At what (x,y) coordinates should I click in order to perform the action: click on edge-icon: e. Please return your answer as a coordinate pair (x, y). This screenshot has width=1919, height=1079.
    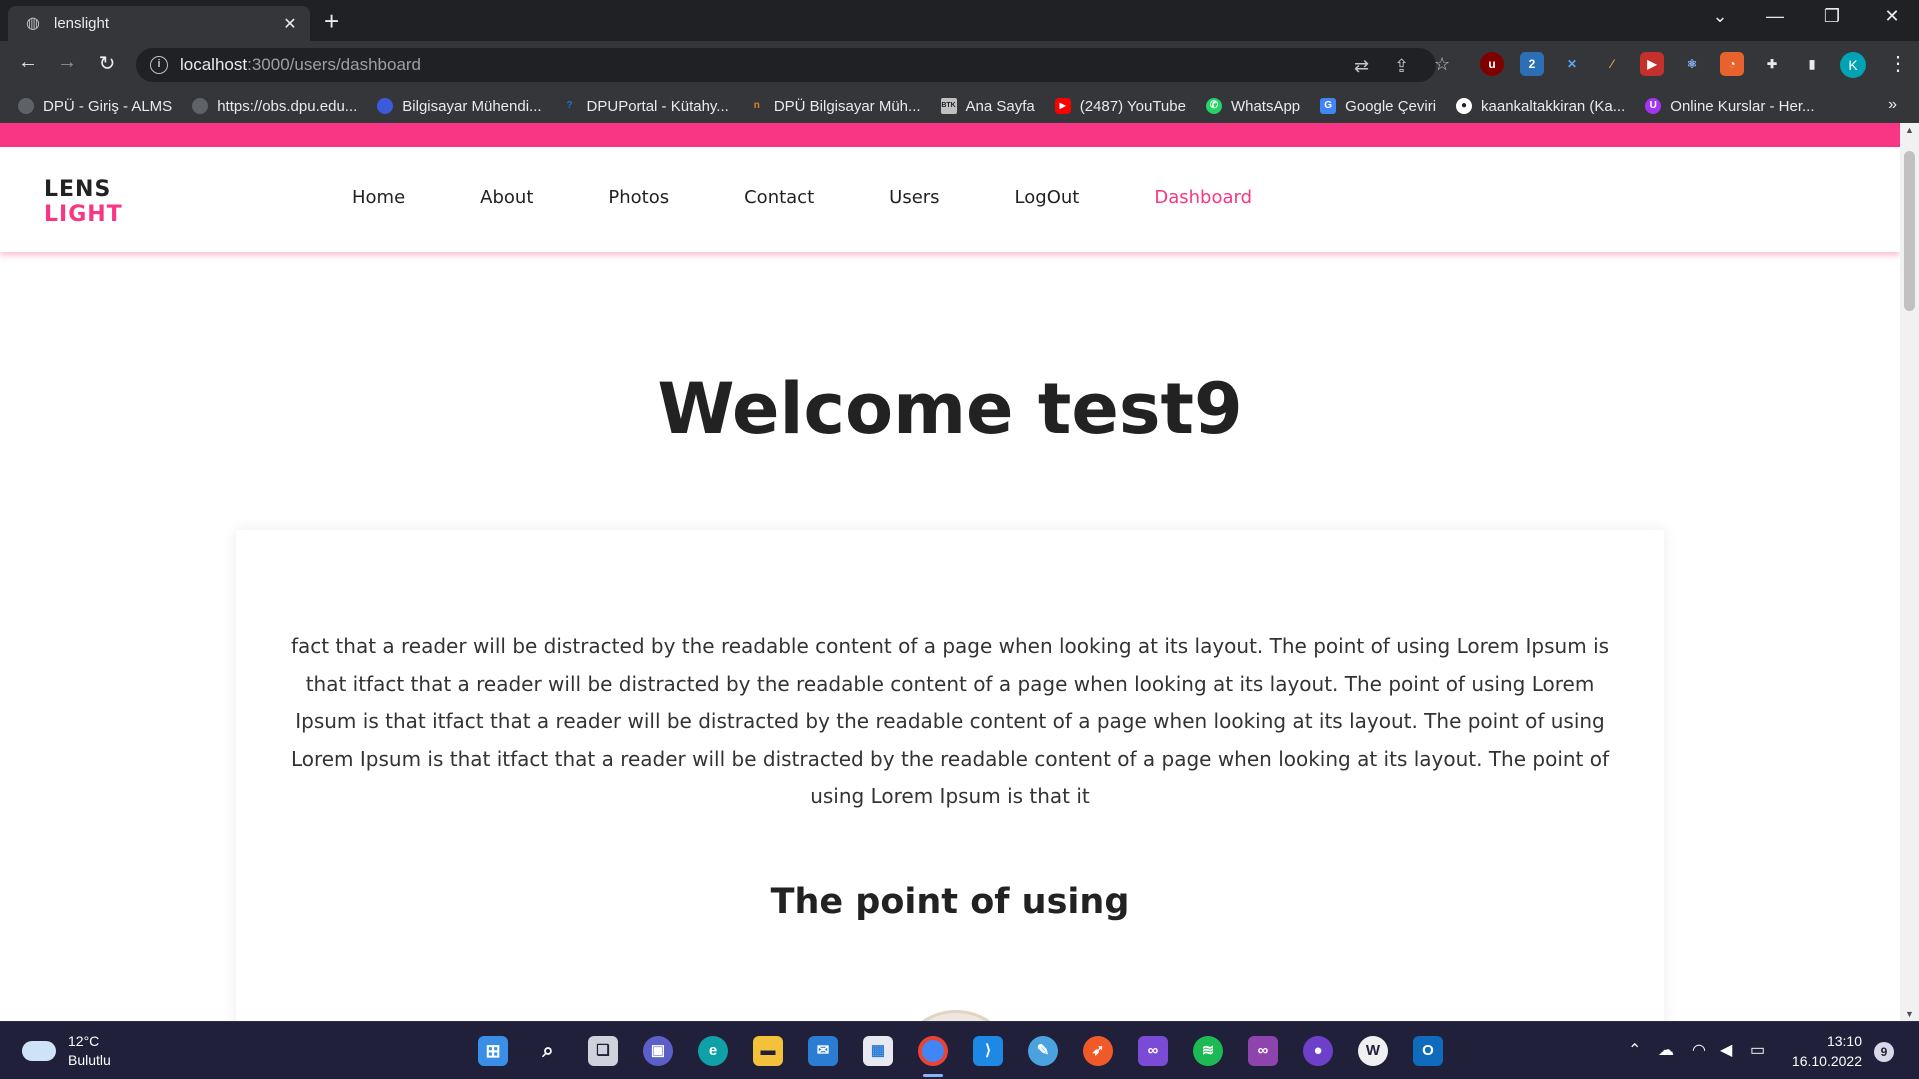
    Looking at the image, I should click on (713, 1051).